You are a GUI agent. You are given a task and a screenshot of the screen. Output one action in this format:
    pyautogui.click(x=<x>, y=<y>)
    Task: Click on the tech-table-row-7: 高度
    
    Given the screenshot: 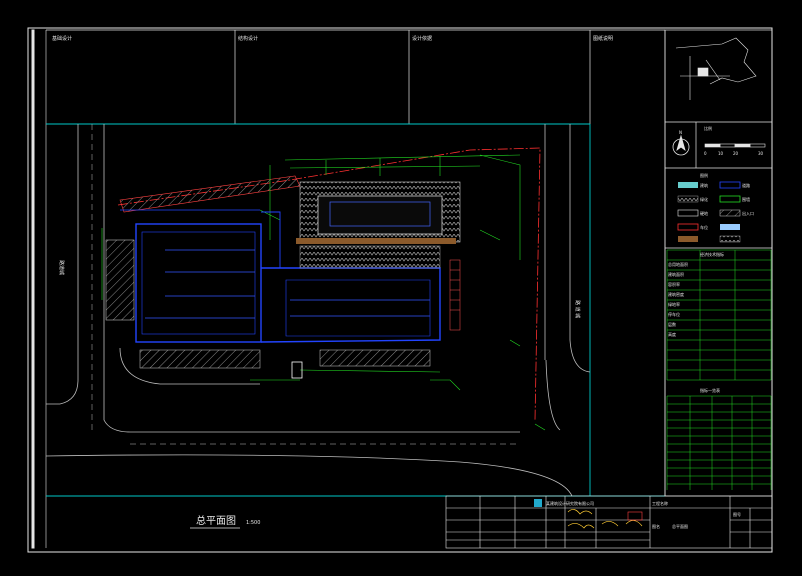 What is the action you would take?
    pyautogui.click(x=672, y=334)
    